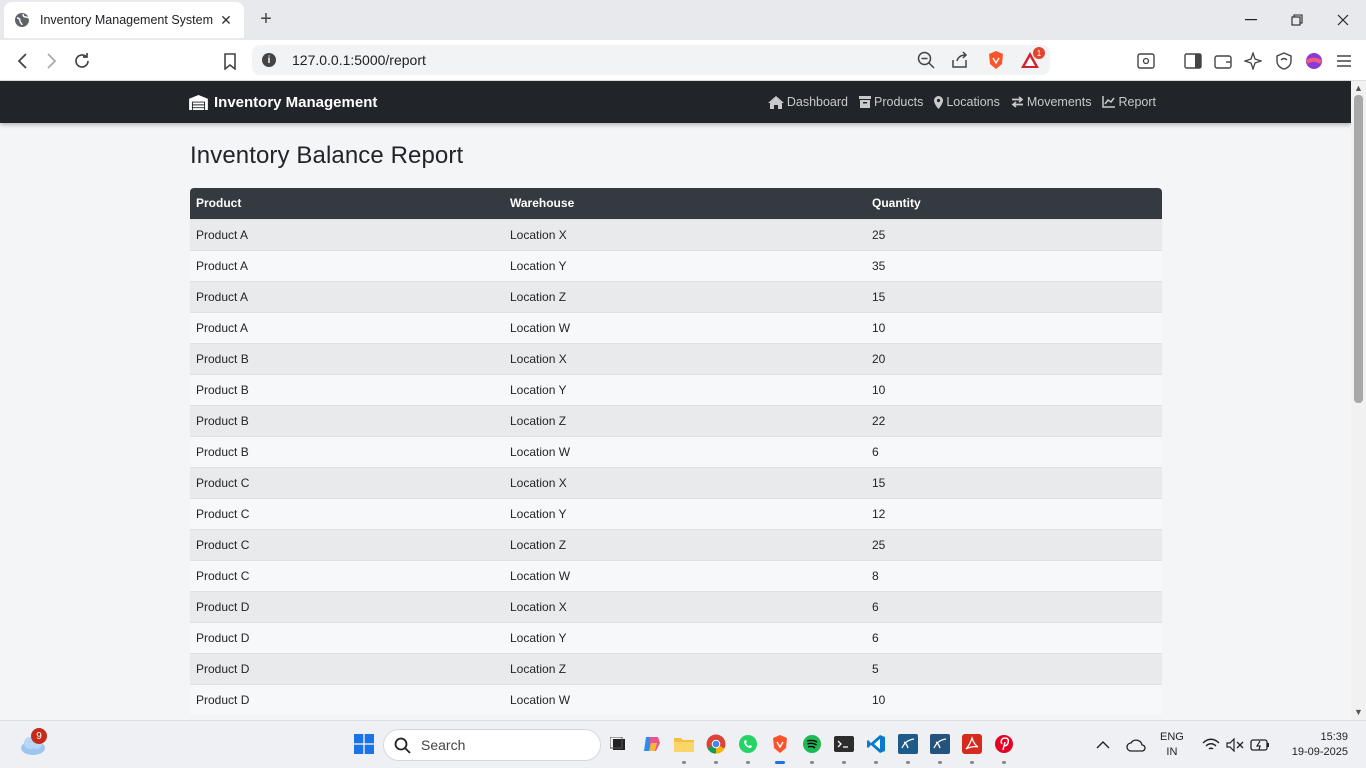 This screenshot has height=768, width=1366. I want to click on volume-muted-icon, so click(1235, 744).